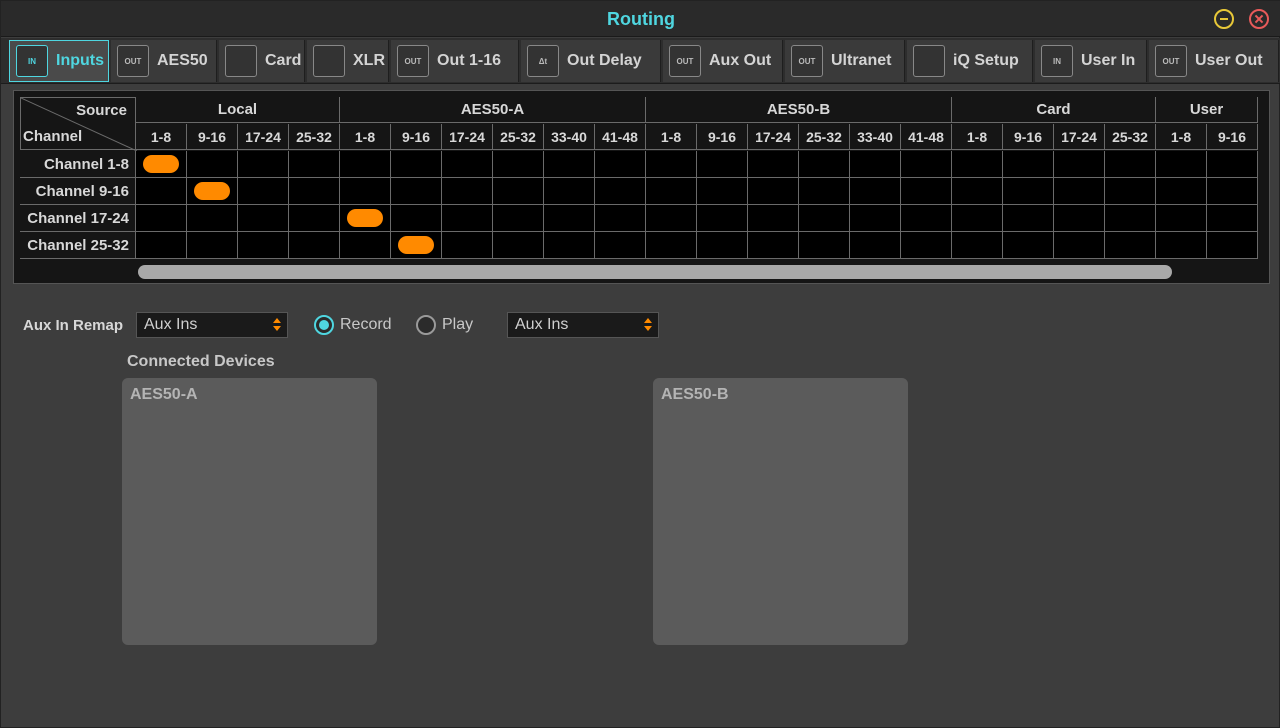 This screenshot has height=728, width=1280. I want to click on tab-iq-setup: iQ Setup, so click(970, 61).